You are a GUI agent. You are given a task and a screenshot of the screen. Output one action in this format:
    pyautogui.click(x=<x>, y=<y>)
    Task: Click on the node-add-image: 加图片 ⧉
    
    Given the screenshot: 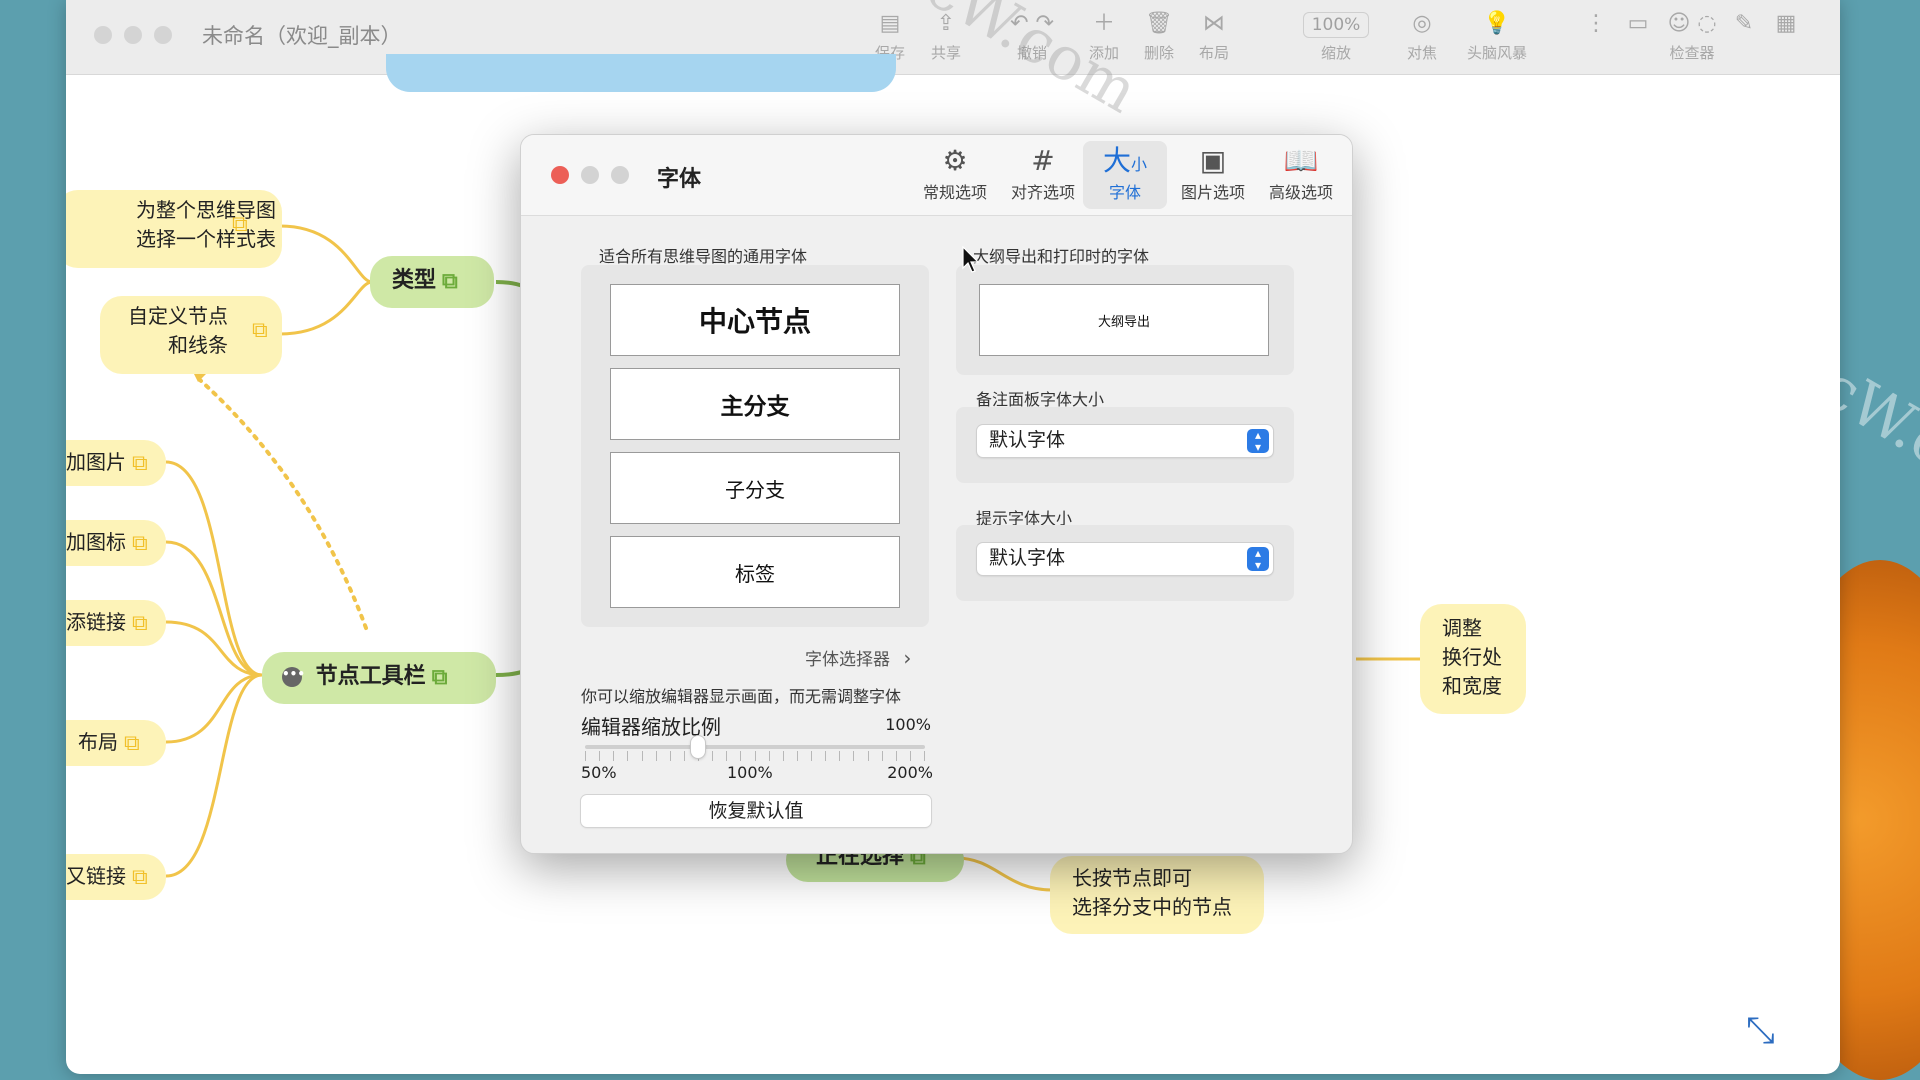 What is the action you would take?
    pyautogui.click(x=116, y=463)
    